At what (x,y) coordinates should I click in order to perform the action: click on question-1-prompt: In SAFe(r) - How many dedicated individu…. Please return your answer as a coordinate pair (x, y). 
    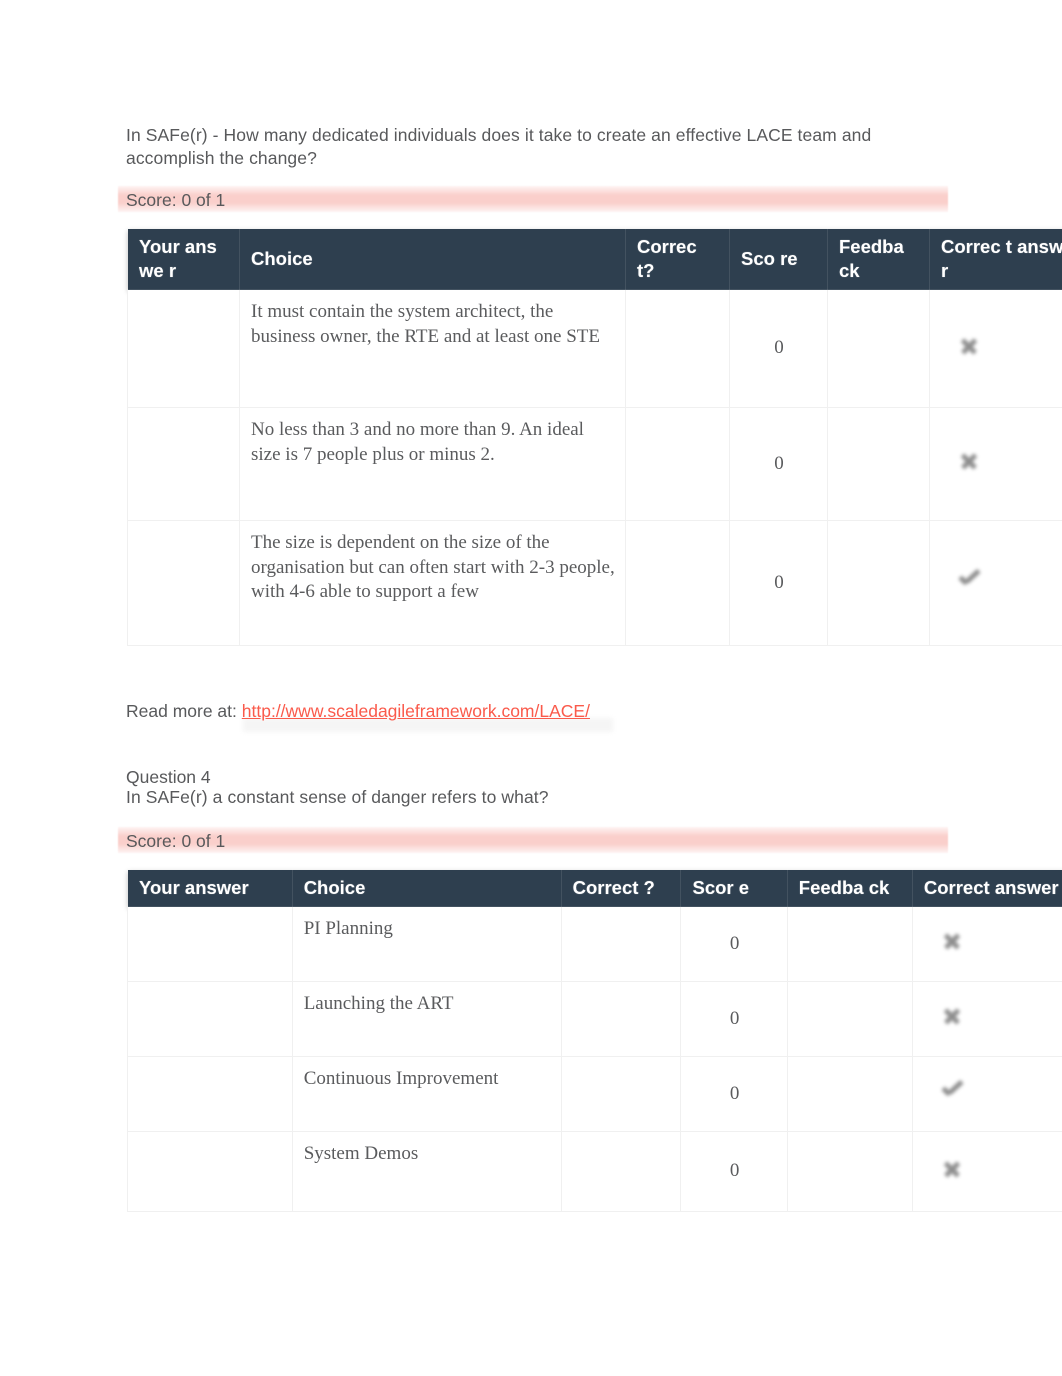
    Looking at the image, I should click on (499, 146).